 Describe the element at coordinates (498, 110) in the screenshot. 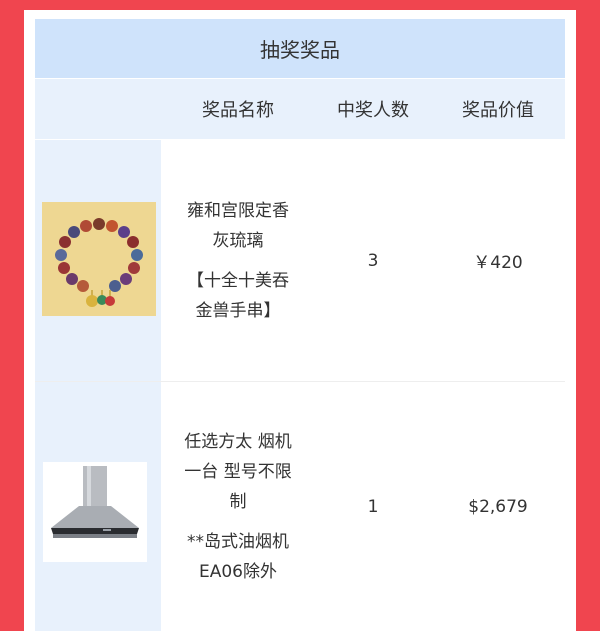

I see `header-prize-value: 奖品价值` at that location.